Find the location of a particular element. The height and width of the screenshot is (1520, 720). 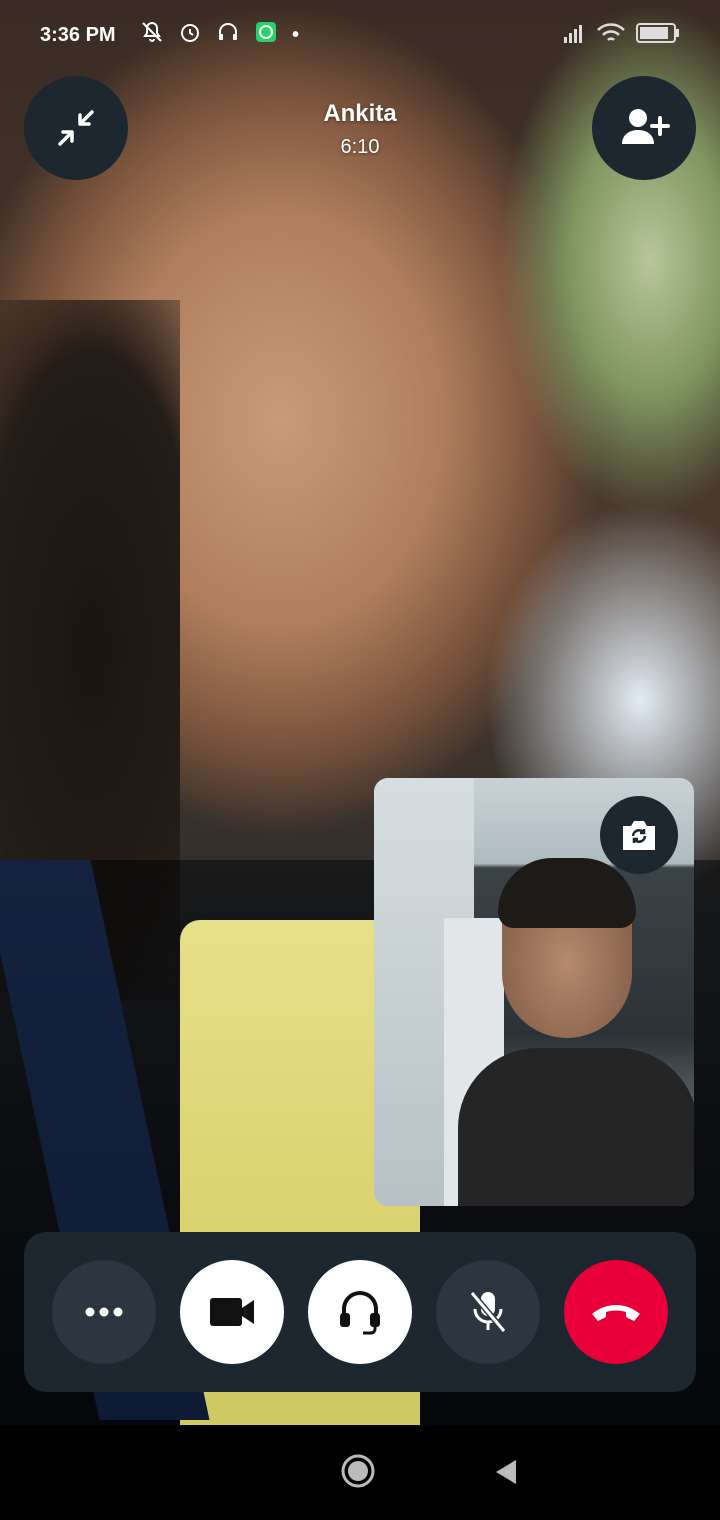

phone-hangup-icon is located at coordinates (616, 1313).